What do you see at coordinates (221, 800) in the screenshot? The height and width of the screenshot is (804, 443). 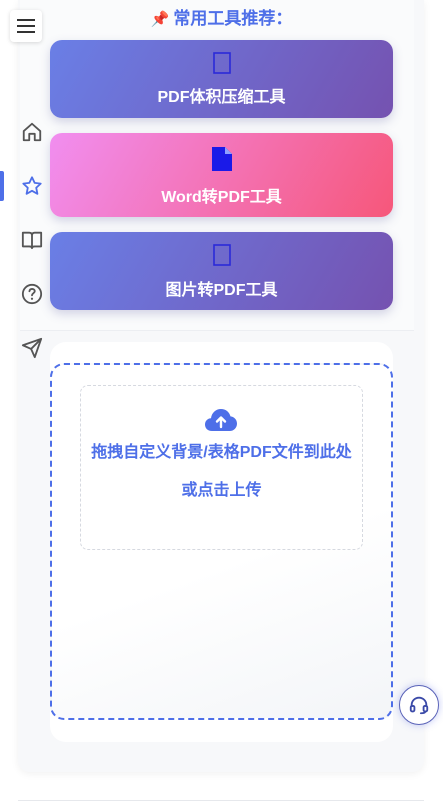 I see `divider` at bounding box center [221, 800].